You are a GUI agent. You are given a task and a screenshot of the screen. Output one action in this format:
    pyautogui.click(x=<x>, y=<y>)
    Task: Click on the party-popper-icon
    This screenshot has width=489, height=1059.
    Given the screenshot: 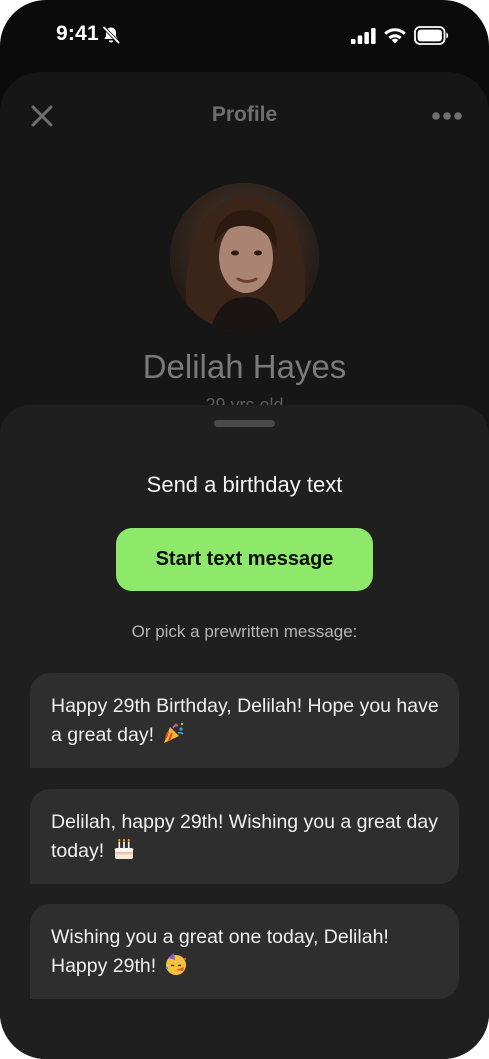 What is the action you would take?
    pyautogui.click(x=174, y=732)
    